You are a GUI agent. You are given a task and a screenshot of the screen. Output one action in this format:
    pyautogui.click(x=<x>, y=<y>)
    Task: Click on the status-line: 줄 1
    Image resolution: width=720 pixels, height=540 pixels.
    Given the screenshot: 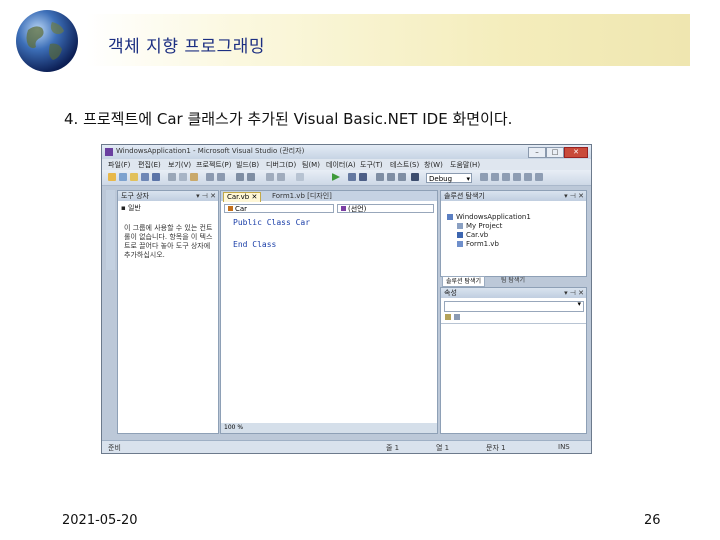 What is the action you would take?
    pyautogui.click(x=393, y=448)
    